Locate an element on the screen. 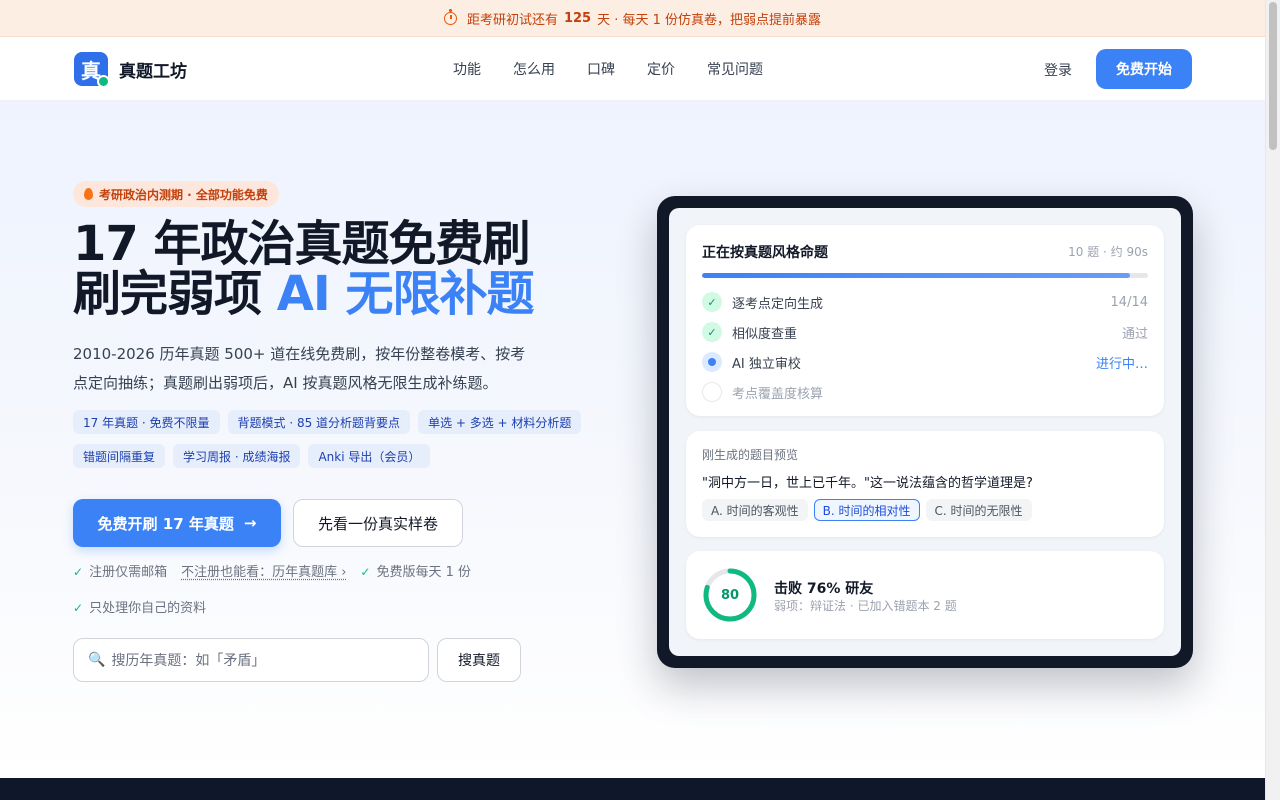 The height and width of the screenshot is (800, 1280). hero-title-line2: 刷完弱项 is located at coordinates (175, 294).